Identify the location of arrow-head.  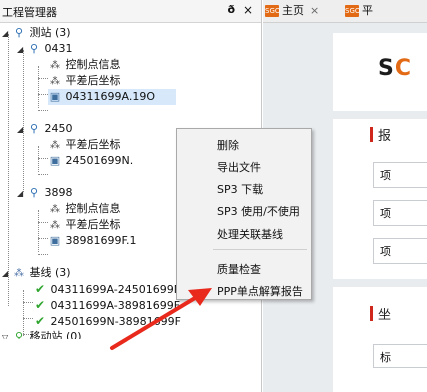
(200, 297).